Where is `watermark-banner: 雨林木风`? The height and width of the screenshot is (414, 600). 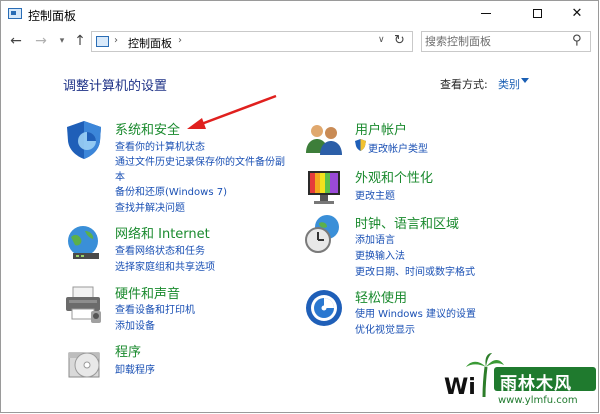
watermark-banner: 雨林木风 is located at coordinates (545, 380).